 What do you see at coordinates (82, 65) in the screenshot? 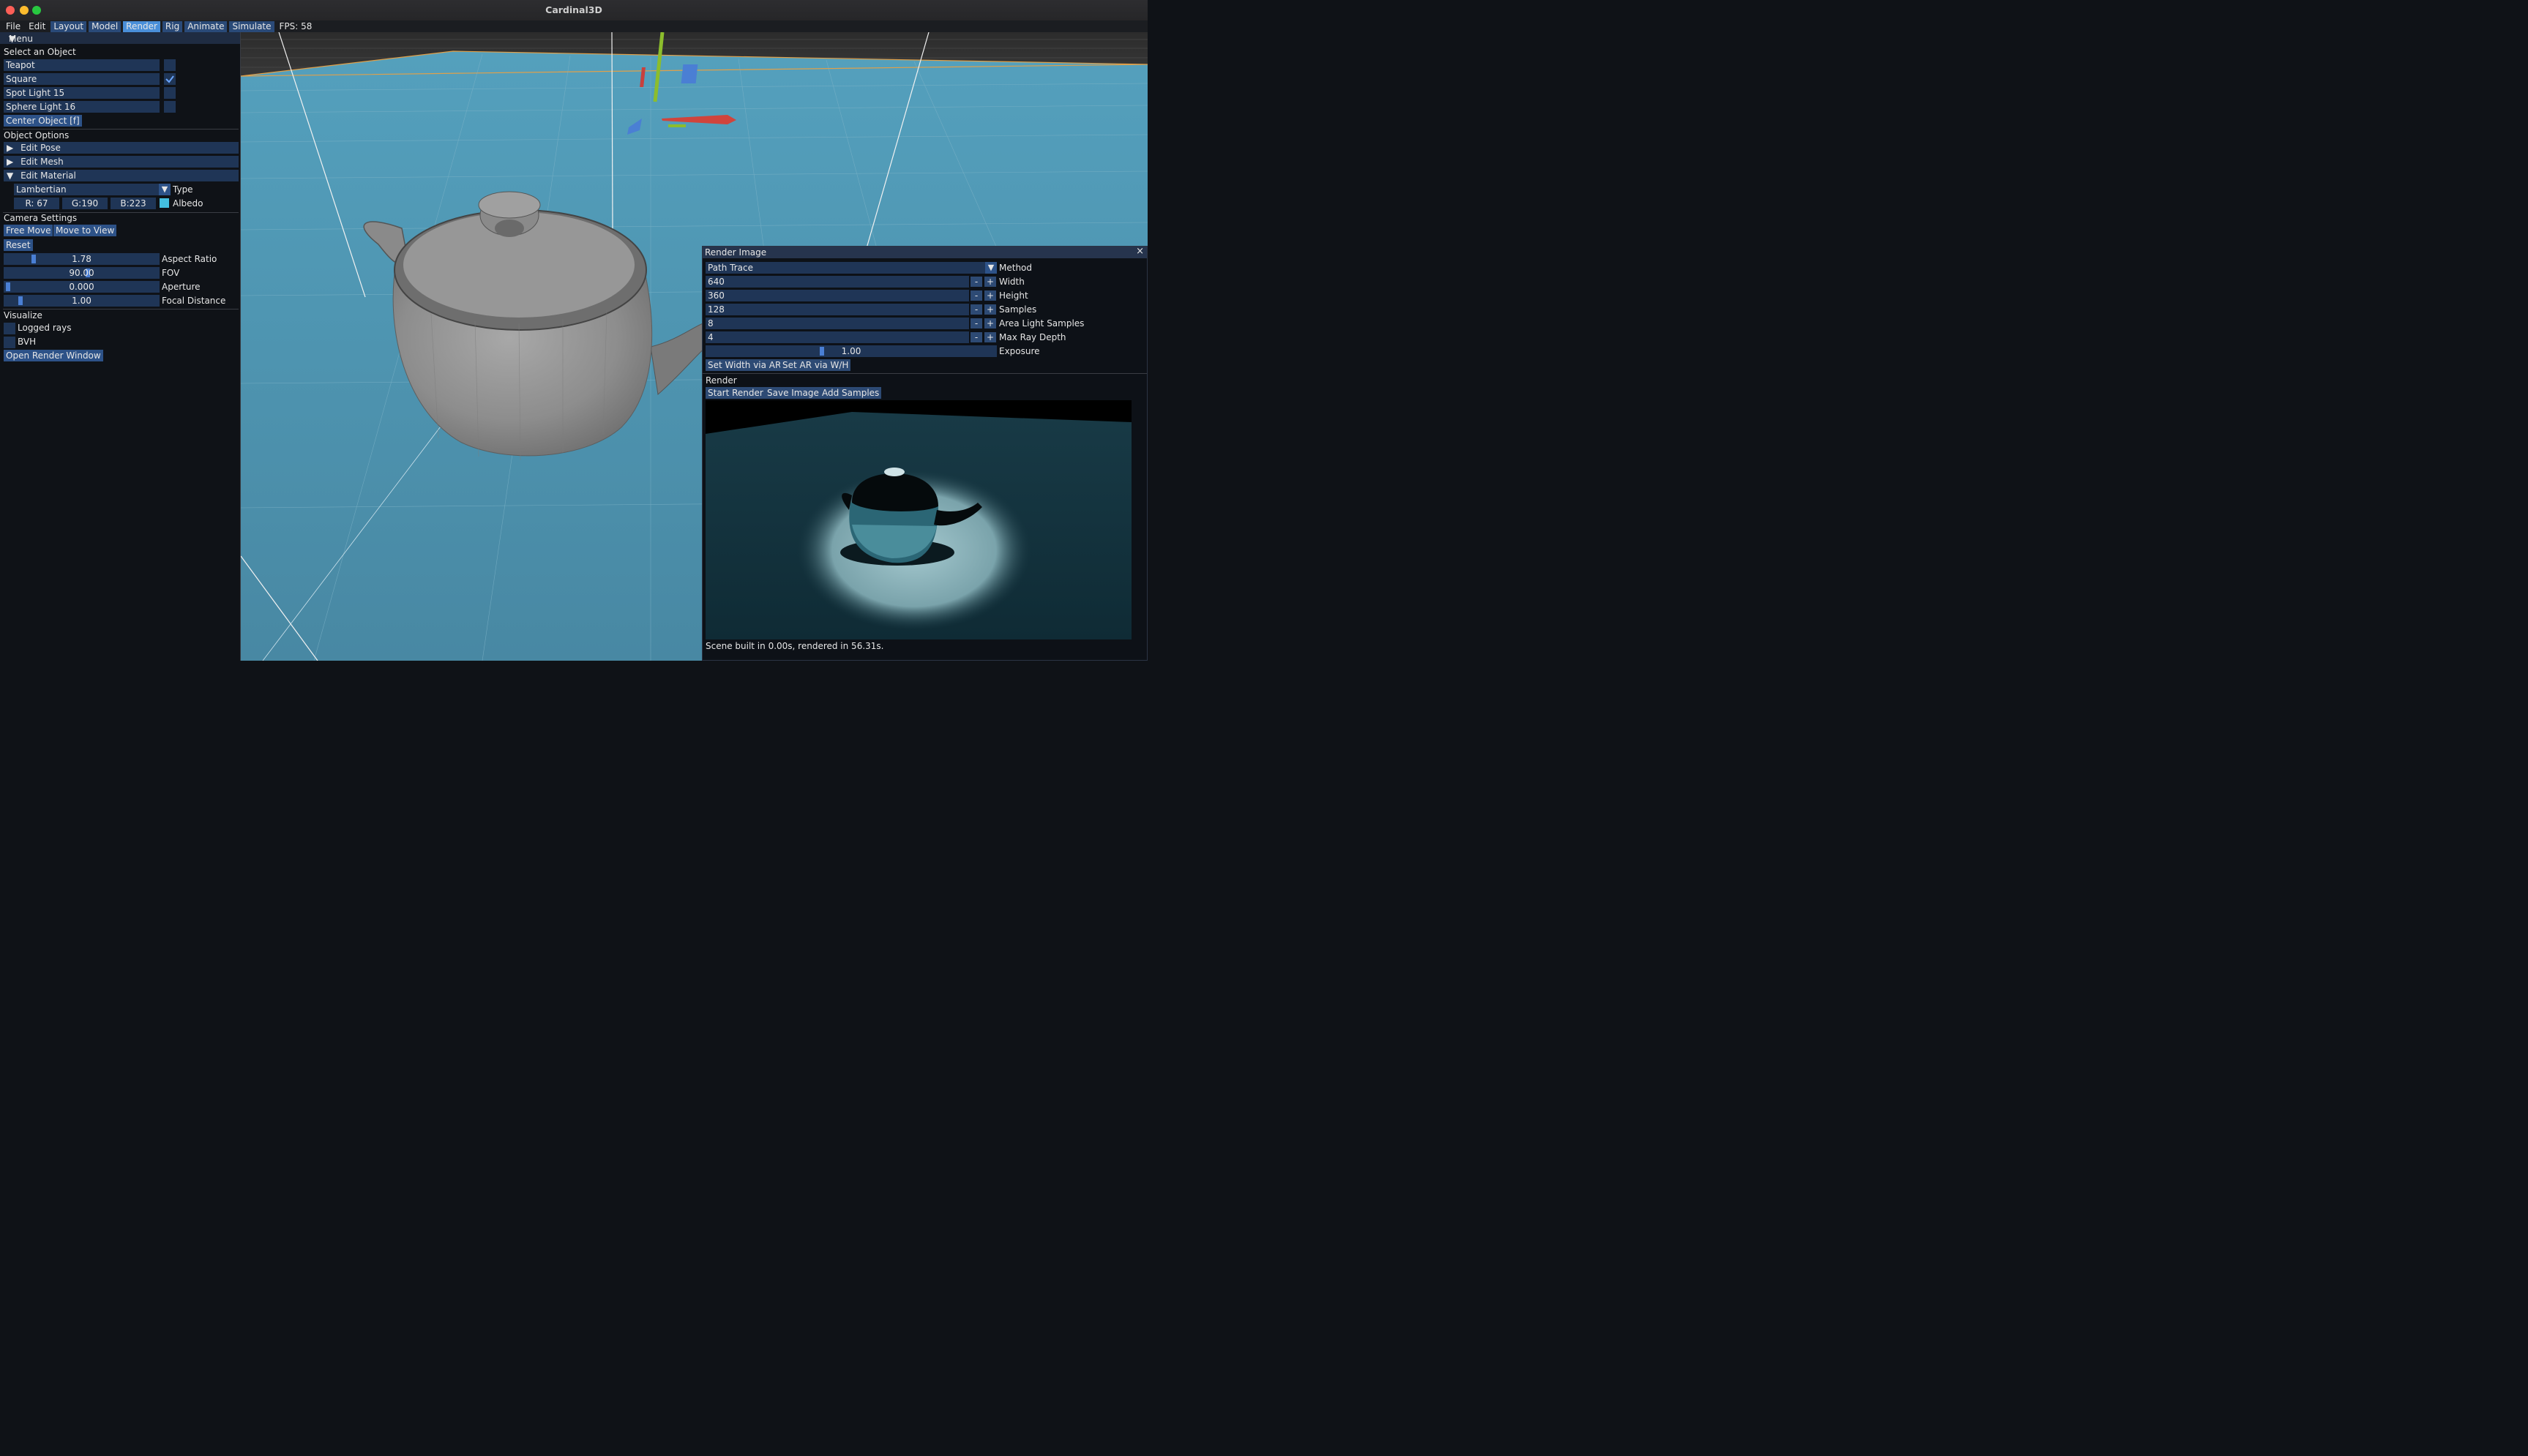
I see `object-teapot: Teapot` at bounding box center [82, 65].